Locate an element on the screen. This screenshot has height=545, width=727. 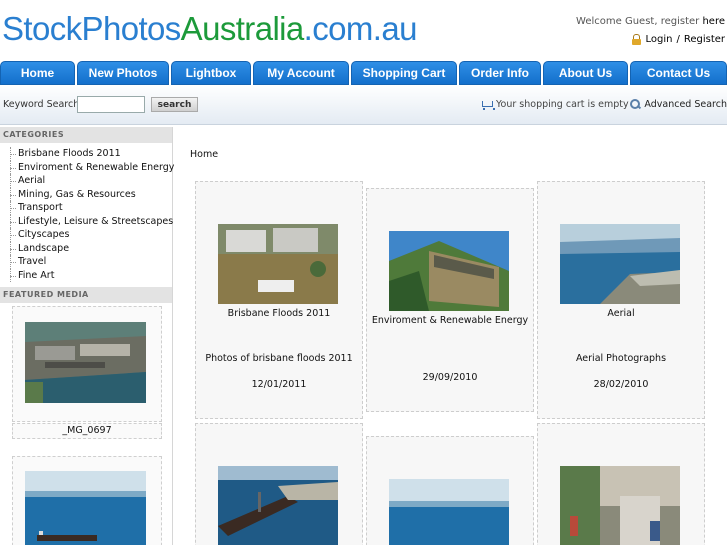
category-travel: Travel is located at coordinates (91, 262).